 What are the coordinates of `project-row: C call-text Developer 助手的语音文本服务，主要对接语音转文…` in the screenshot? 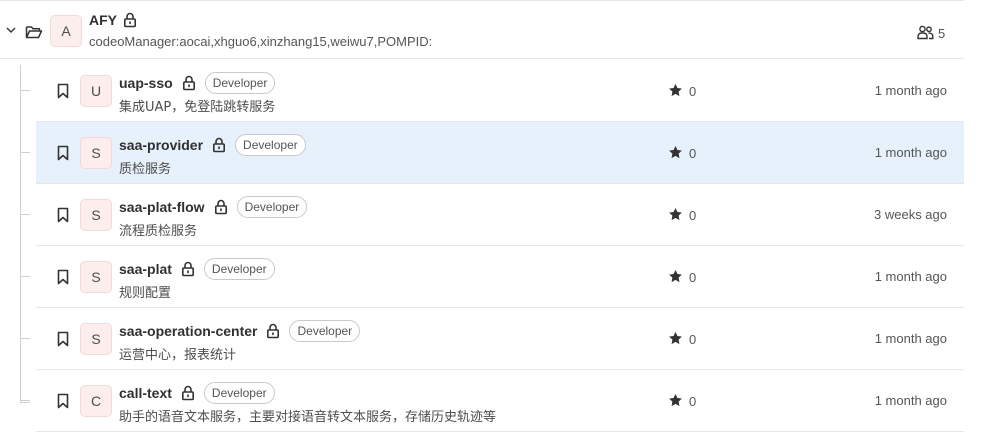 It's located at (492, 401).